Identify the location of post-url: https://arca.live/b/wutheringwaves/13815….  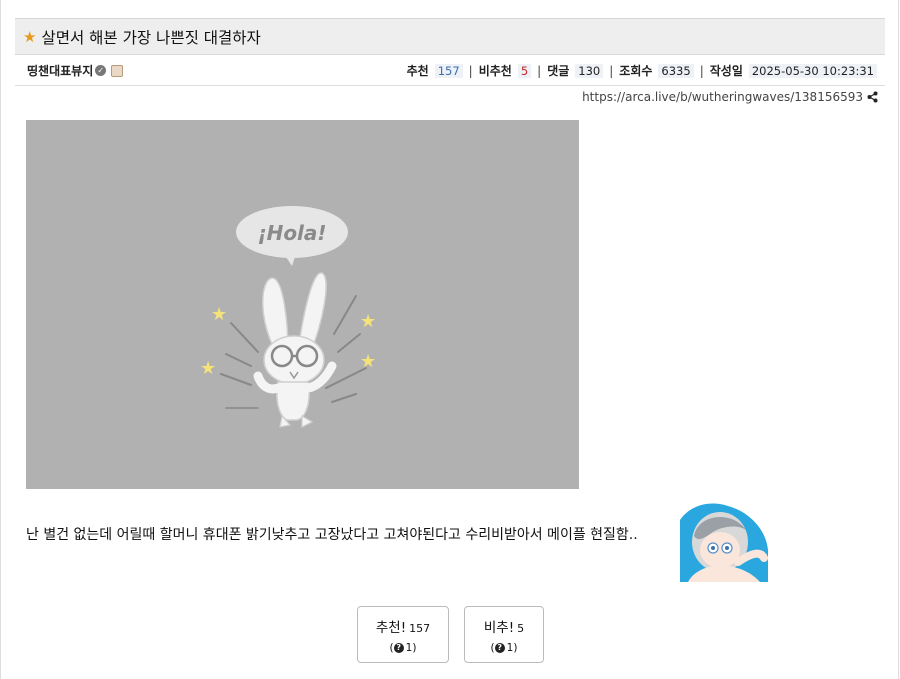
(722, 97).